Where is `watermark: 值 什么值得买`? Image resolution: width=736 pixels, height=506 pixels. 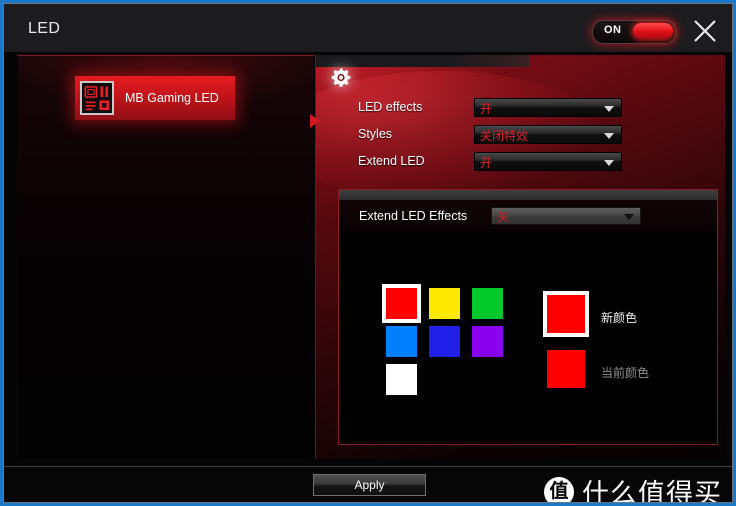 watermark: 值 什么值得买 is located at coordinates (633, 489).